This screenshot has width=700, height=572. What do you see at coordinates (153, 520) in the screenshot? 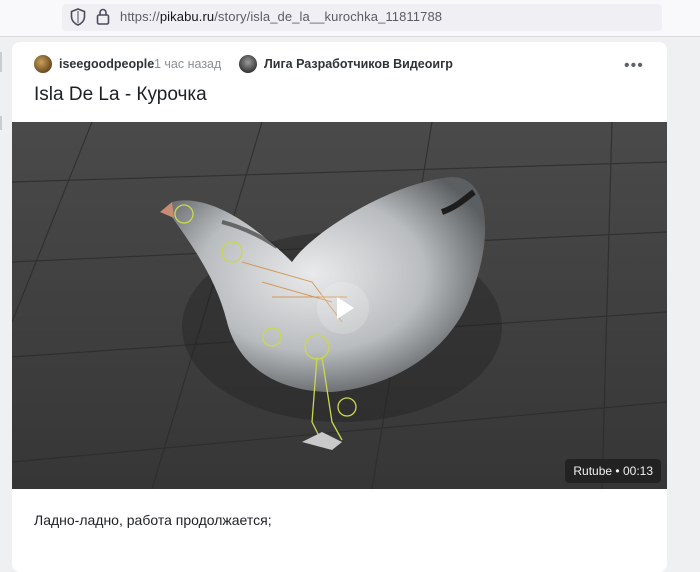
I see `story-text: Ладно-ладно, работа продолжается;` at bounding box center [153, 520].